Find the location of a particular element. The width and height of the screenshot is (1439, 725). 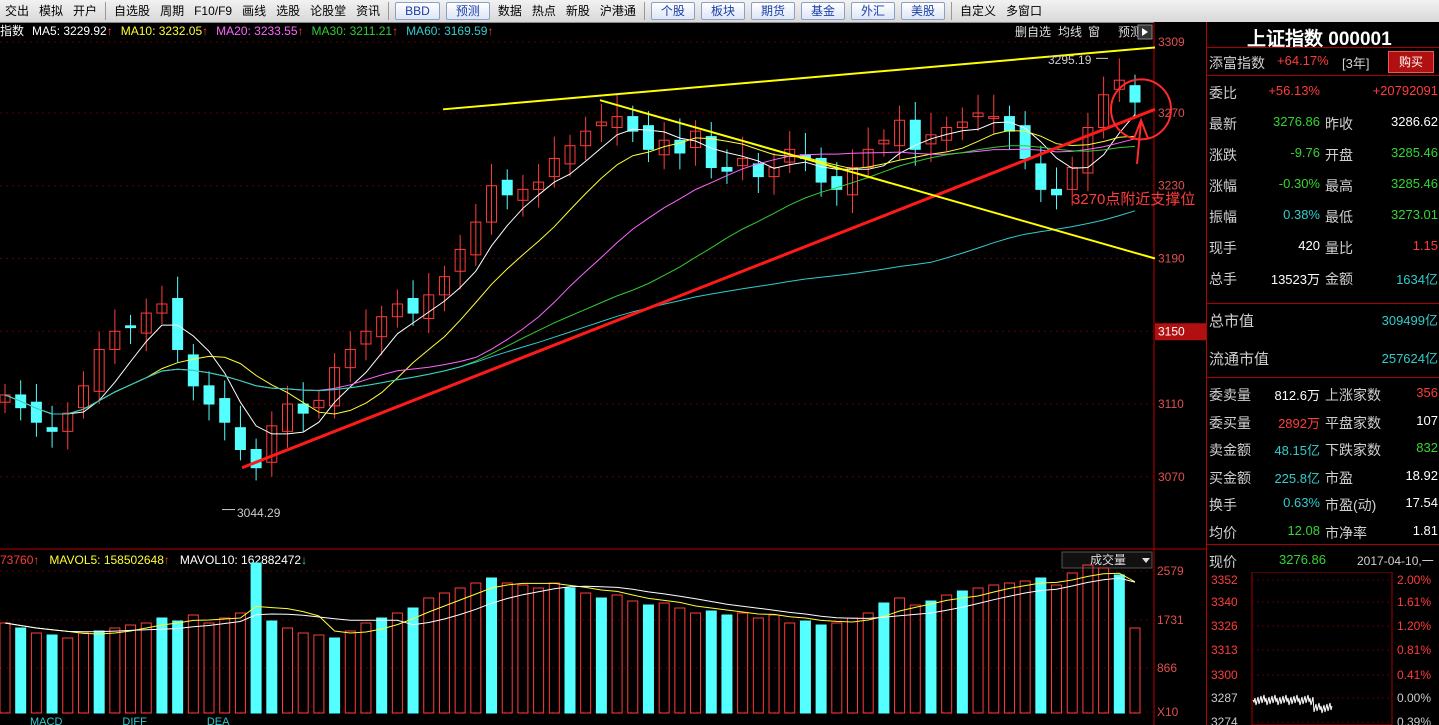

market-cap-value: 309499亿 is located at coordinates (1409, 320).